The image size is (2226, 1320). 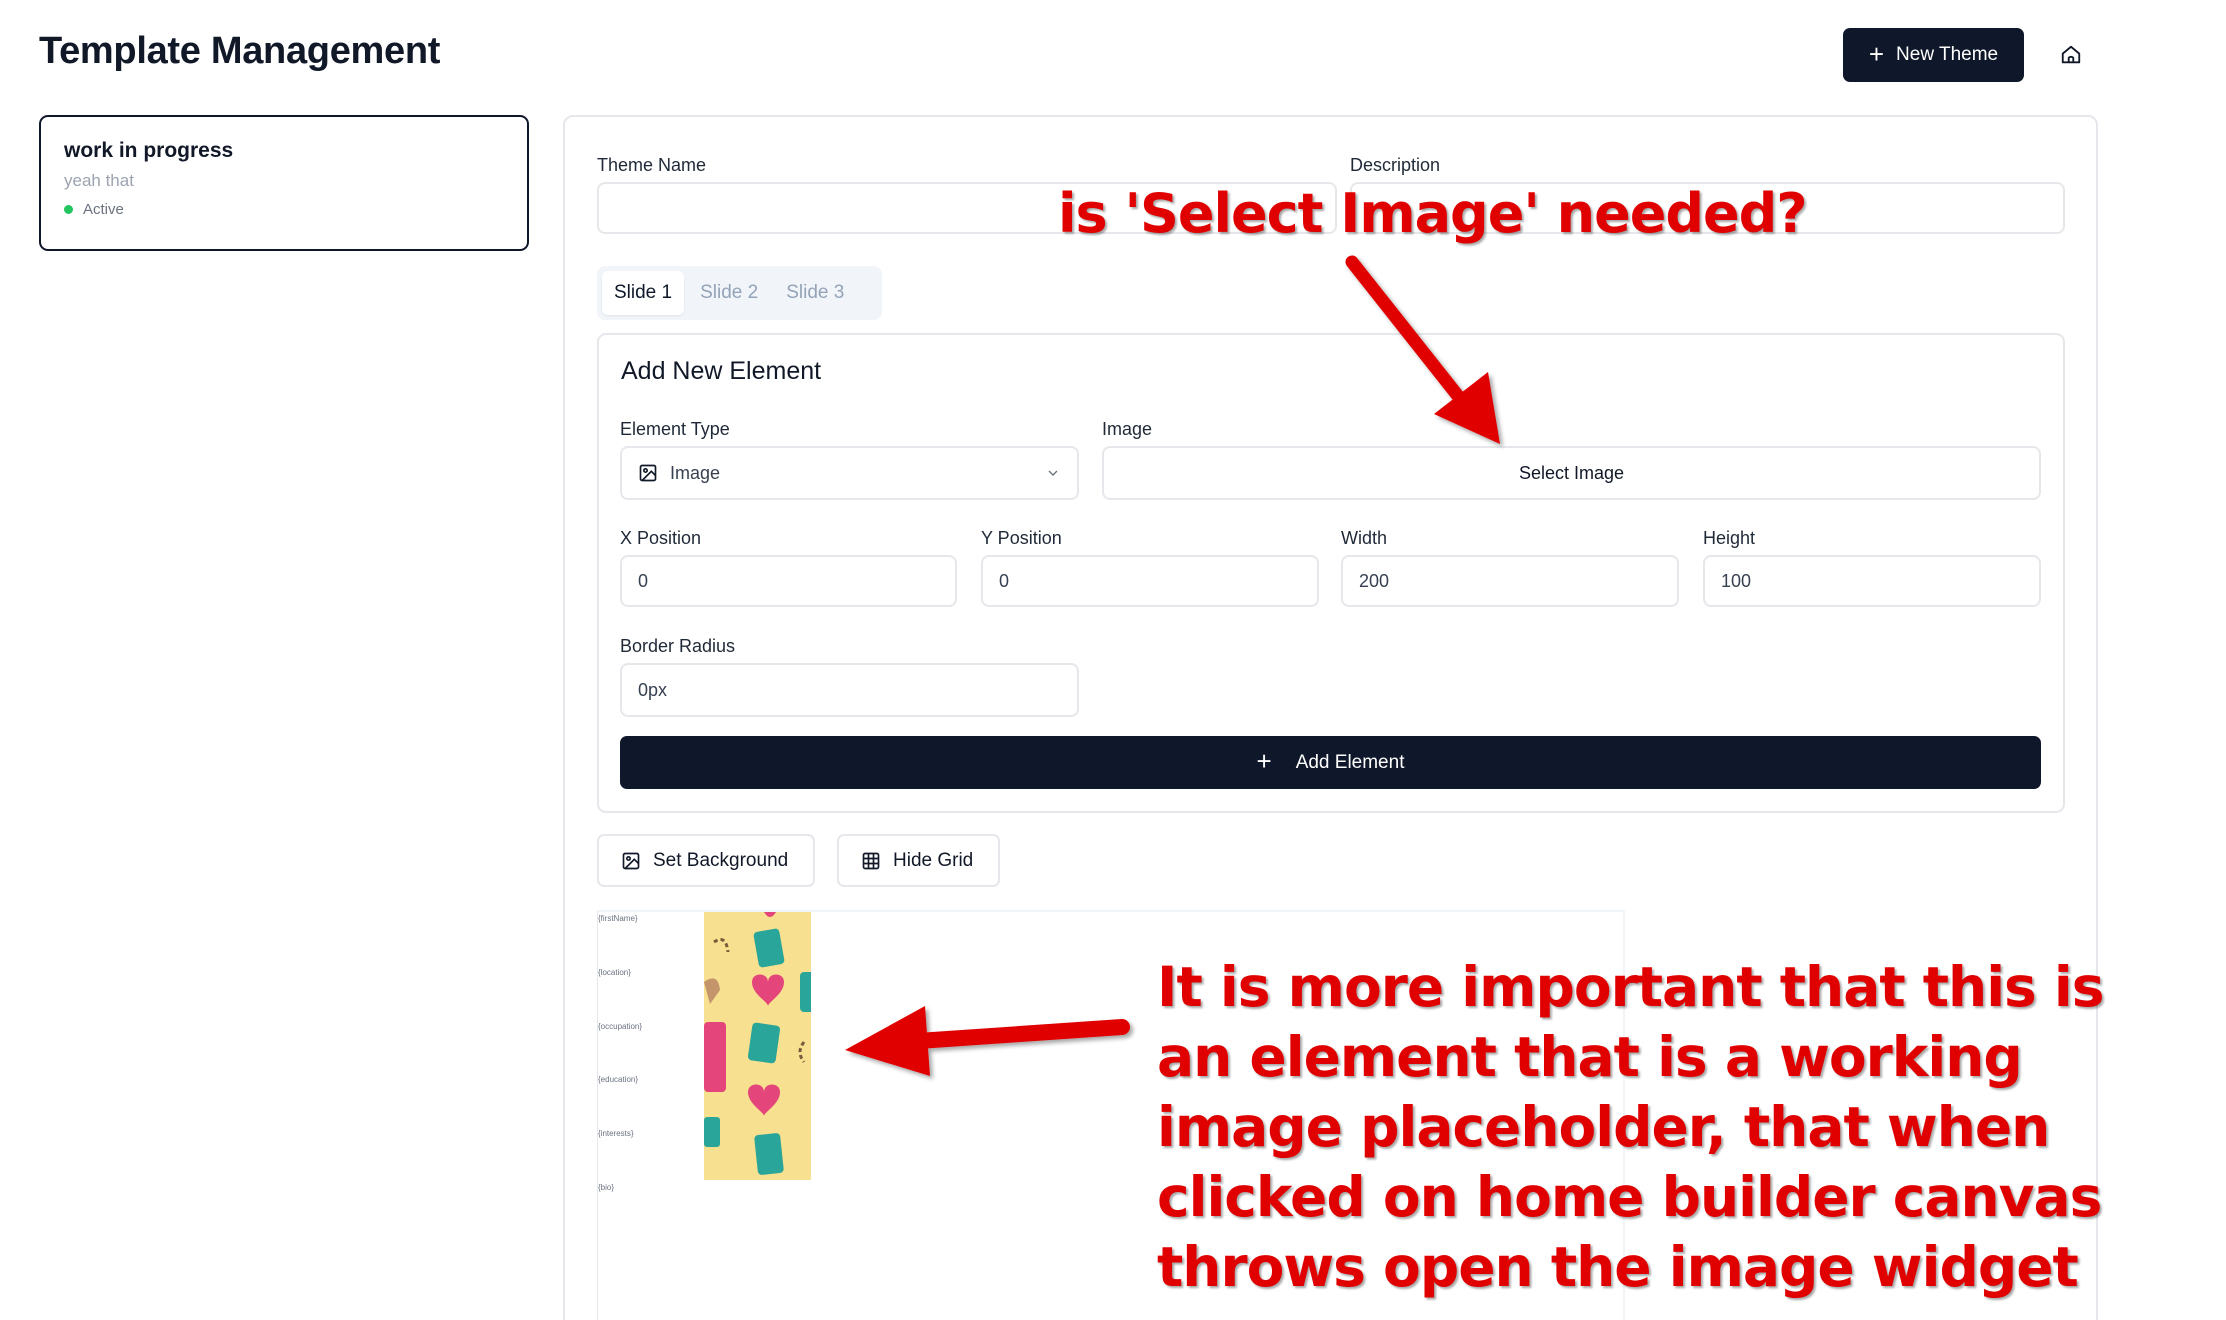 I want to click on set-background-label: Set Background, so click(x=721, y=860).